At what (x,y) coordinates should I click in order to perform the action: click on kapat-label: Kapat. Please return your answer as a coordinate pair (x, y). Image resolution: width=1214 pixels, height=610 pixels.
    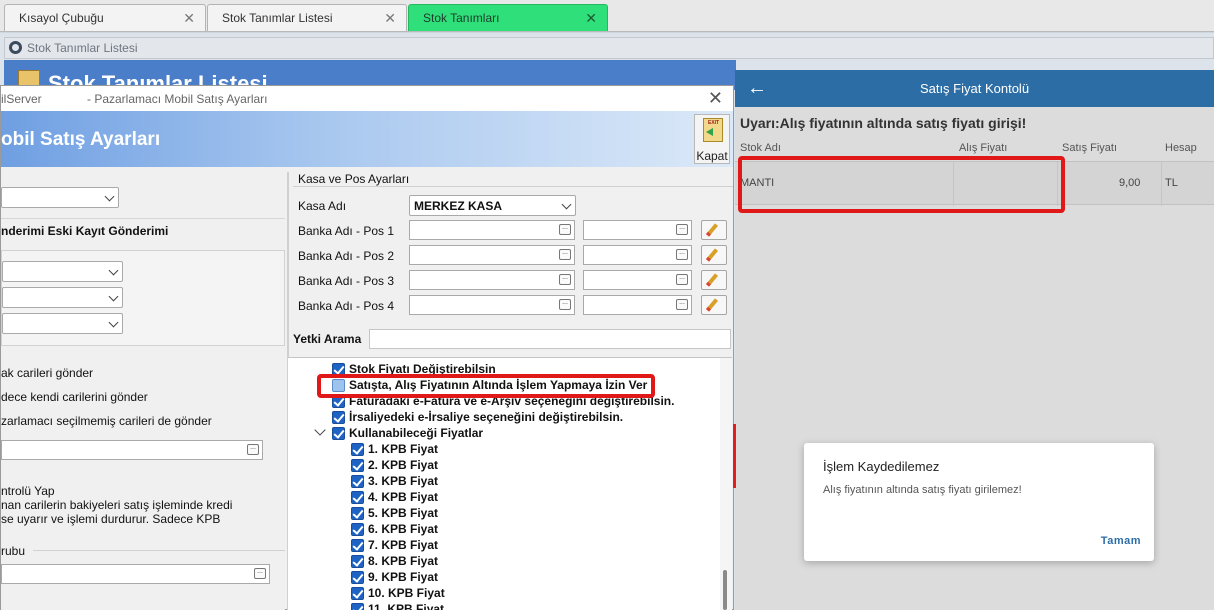
    Looking at the image, I should click on (712, 156).